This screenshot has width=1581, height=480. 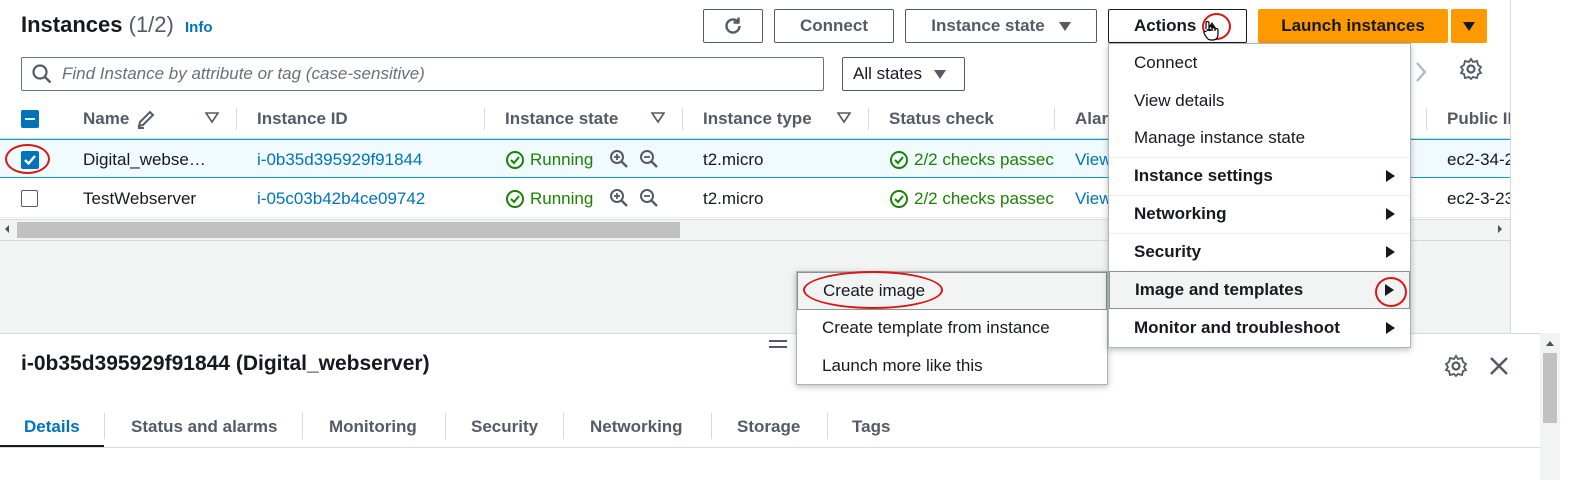 What do you see at coordinates (29, 198) in the screenshot?
I see `row-checkbox` at bounding box center [29, 198].